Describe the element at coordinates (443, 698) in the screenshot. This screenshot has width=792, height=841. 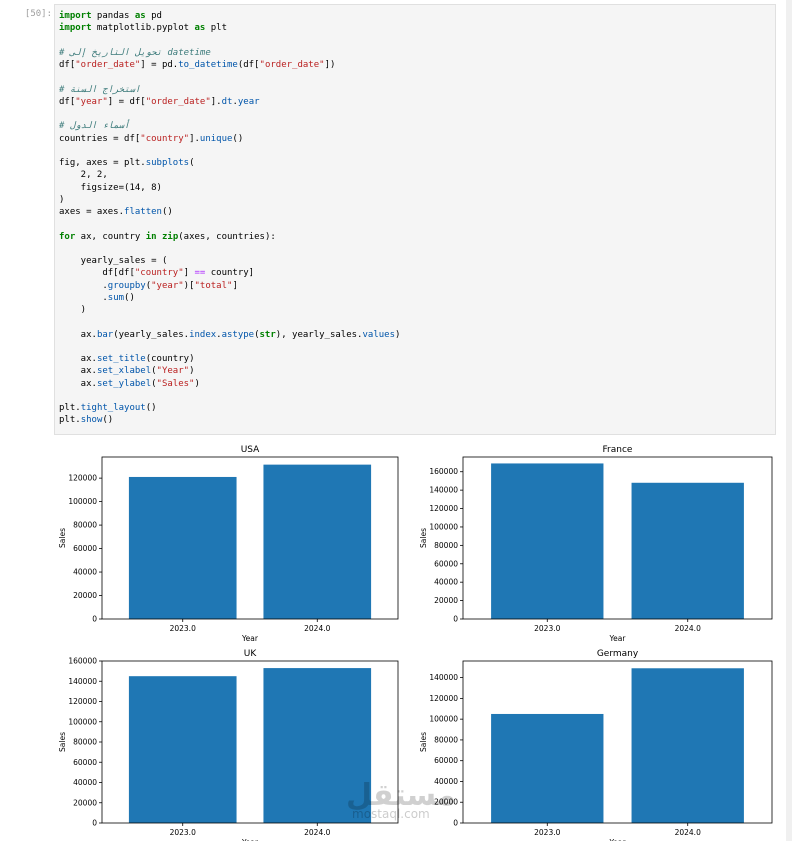
I see `y-tick-label: 120000` at that location.